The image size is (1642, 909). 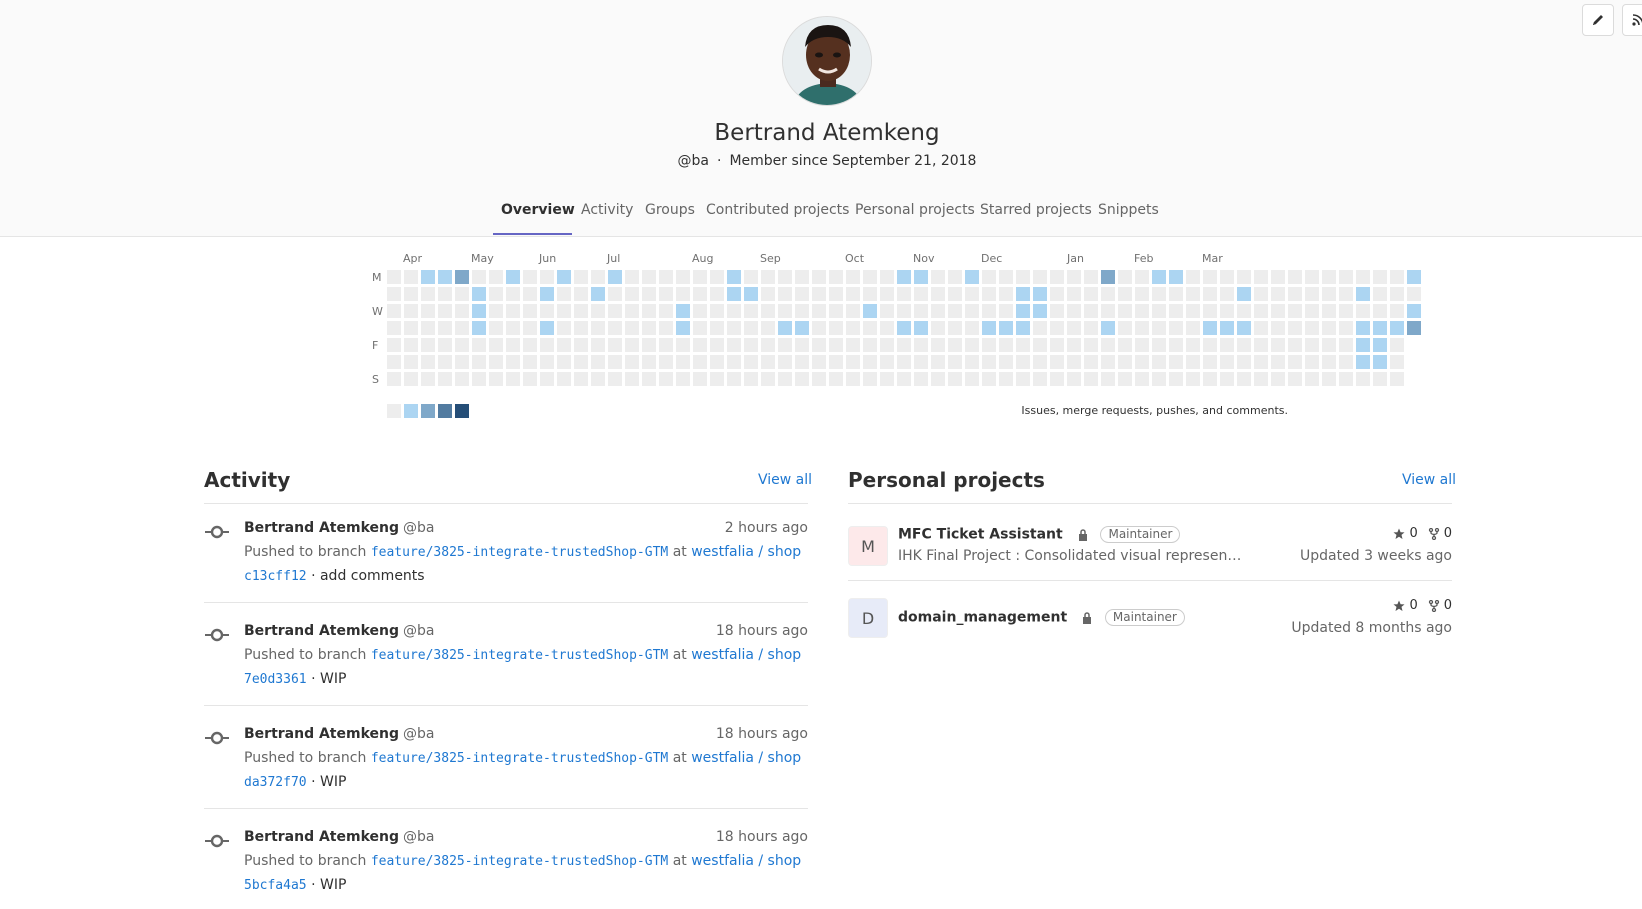 What do you see at coordinates (275, 679) in the screenshot?
I see `commit-link: 7e0d3361` at bounding box center [275, 679].